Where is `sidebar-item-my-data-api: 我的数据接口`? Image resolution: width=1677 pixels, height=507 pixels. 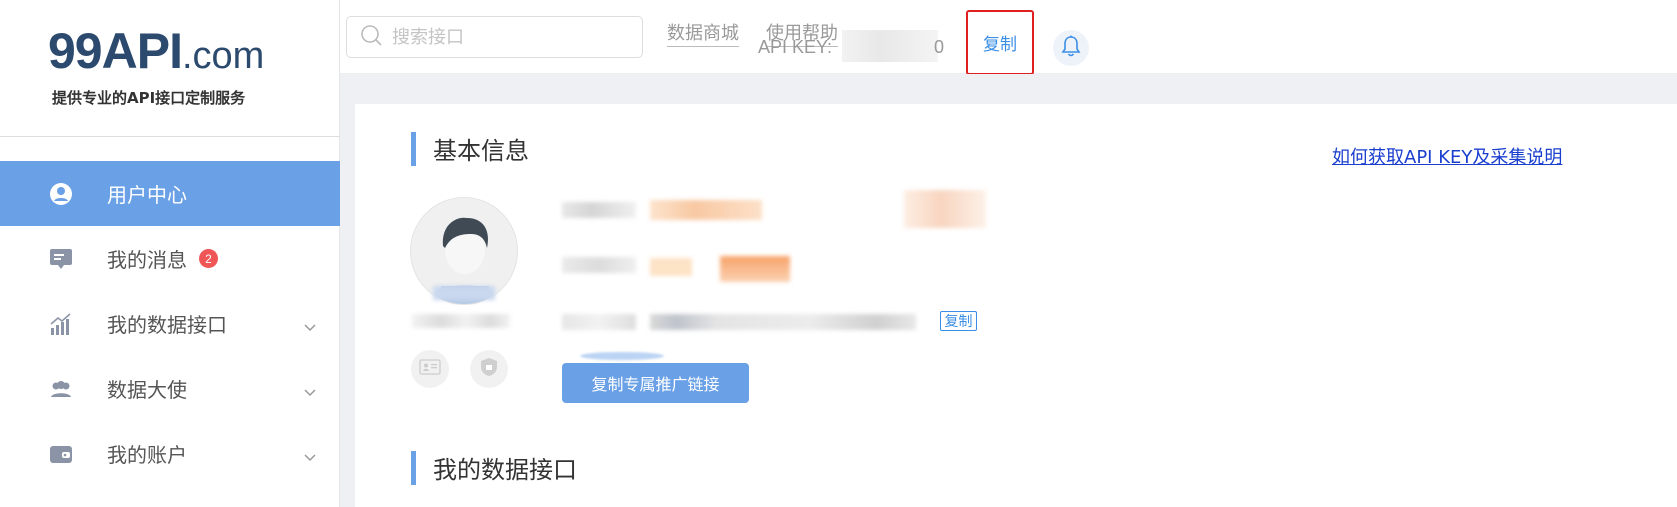
sidebar-item-my-data-api: 我的数据接口 is located at coordinates (170, 323).